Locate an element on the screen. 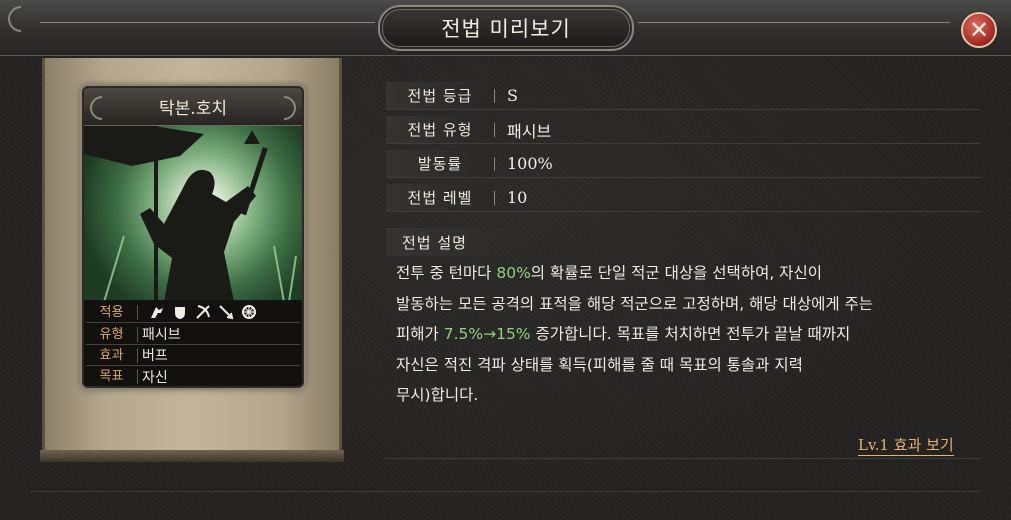  info-row-type: 유형 패시브 is located at coordinates (193, 334).